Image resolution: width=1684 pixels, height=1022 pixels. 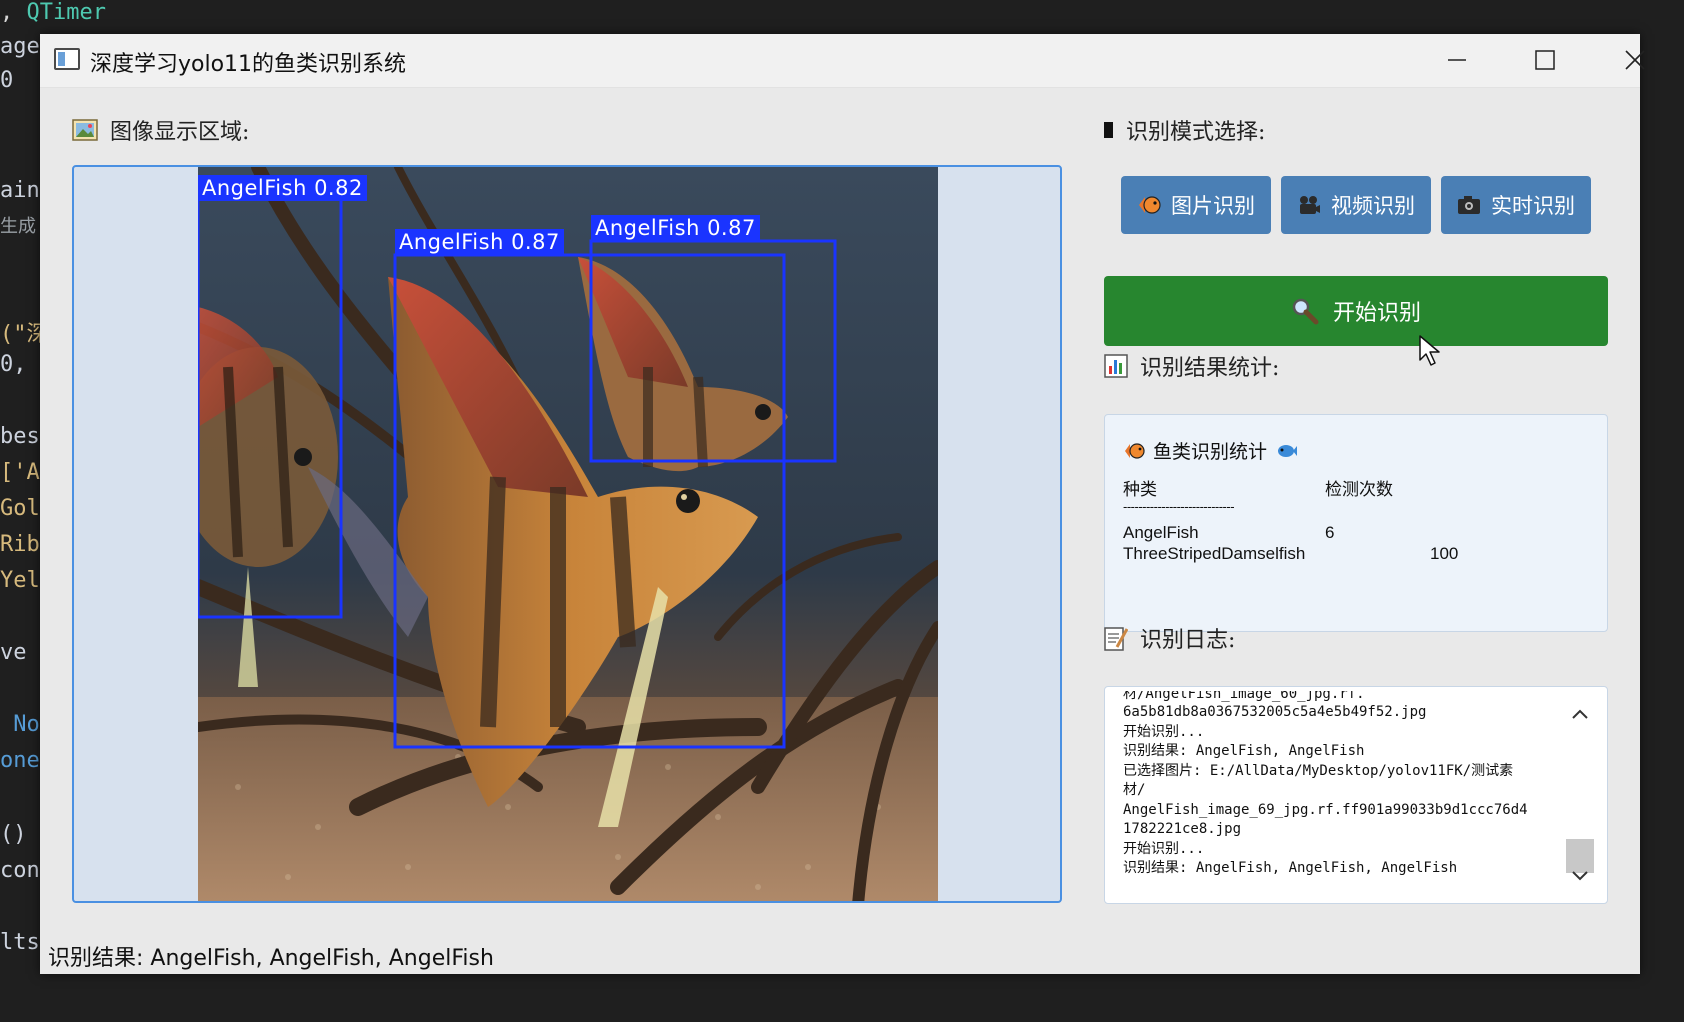 What do you see at coordinates (13, 652) in the screenshot?
I see `code-fragment: ve` at bounding box center [13, 652].